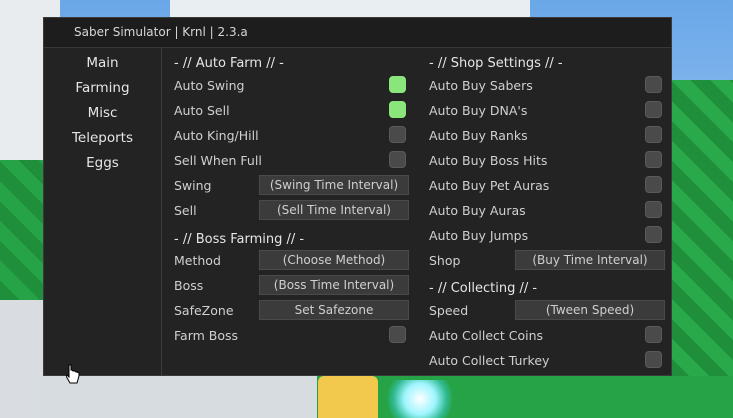  I want to click on collecting-header: - // Collecting // -, so click(483, 288).